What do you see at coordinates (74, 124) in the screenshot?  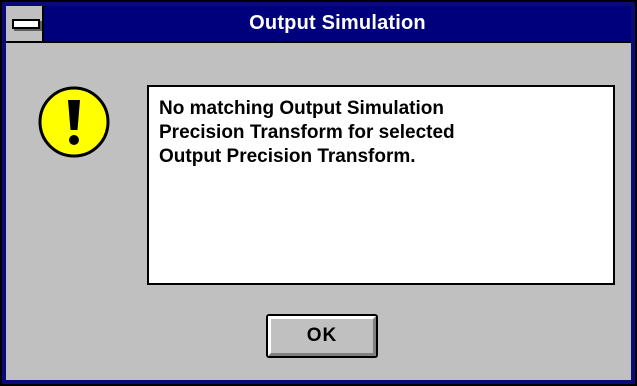 I see `exclamation-icon` at bounding box center [74, 124].